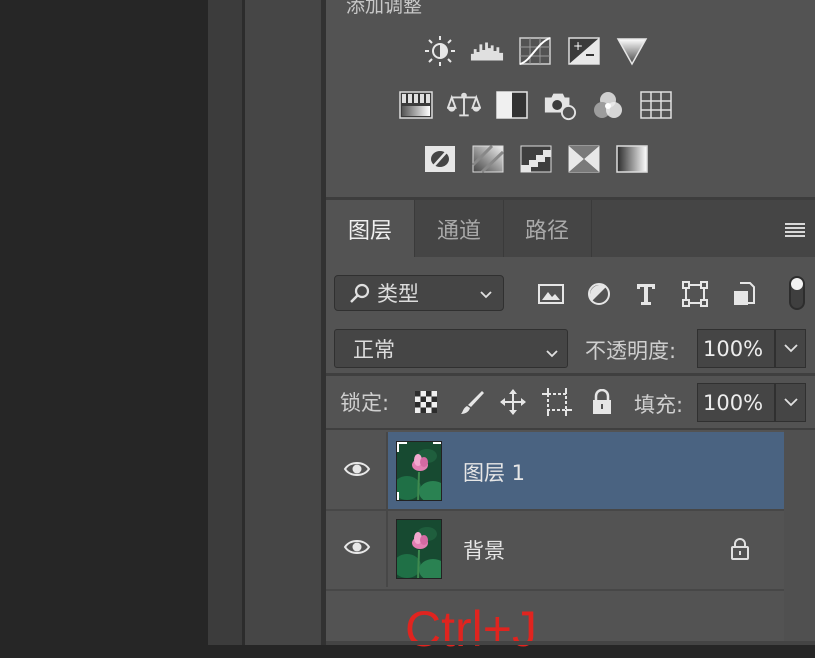 This screenshot has width=815, height=658. I want to click on lock-label: 锁定:, so click(365, 403).